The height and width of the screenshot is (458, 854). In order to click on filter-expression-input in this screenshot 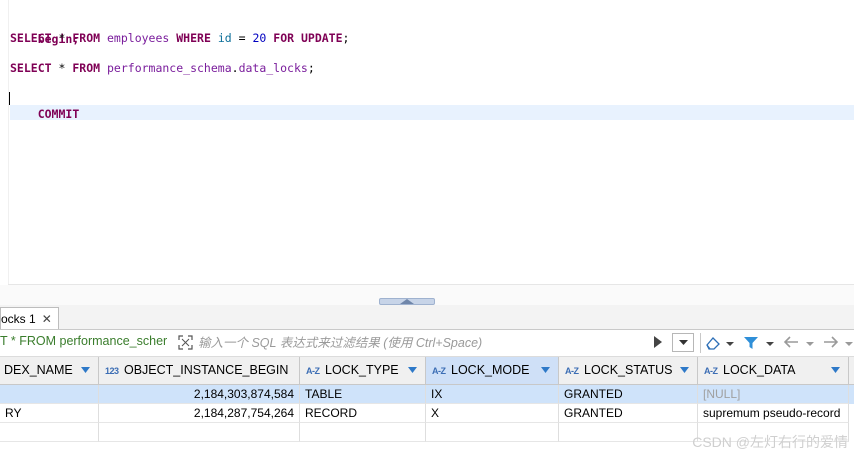, I will do `click(425, 343)`.